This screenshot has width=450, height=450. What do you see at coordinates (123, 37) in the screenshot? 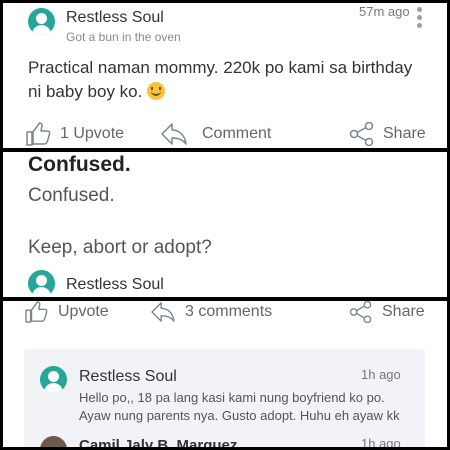
I see `author-subtitle: Got a bun in the oven` at bounding box center [123, 37].